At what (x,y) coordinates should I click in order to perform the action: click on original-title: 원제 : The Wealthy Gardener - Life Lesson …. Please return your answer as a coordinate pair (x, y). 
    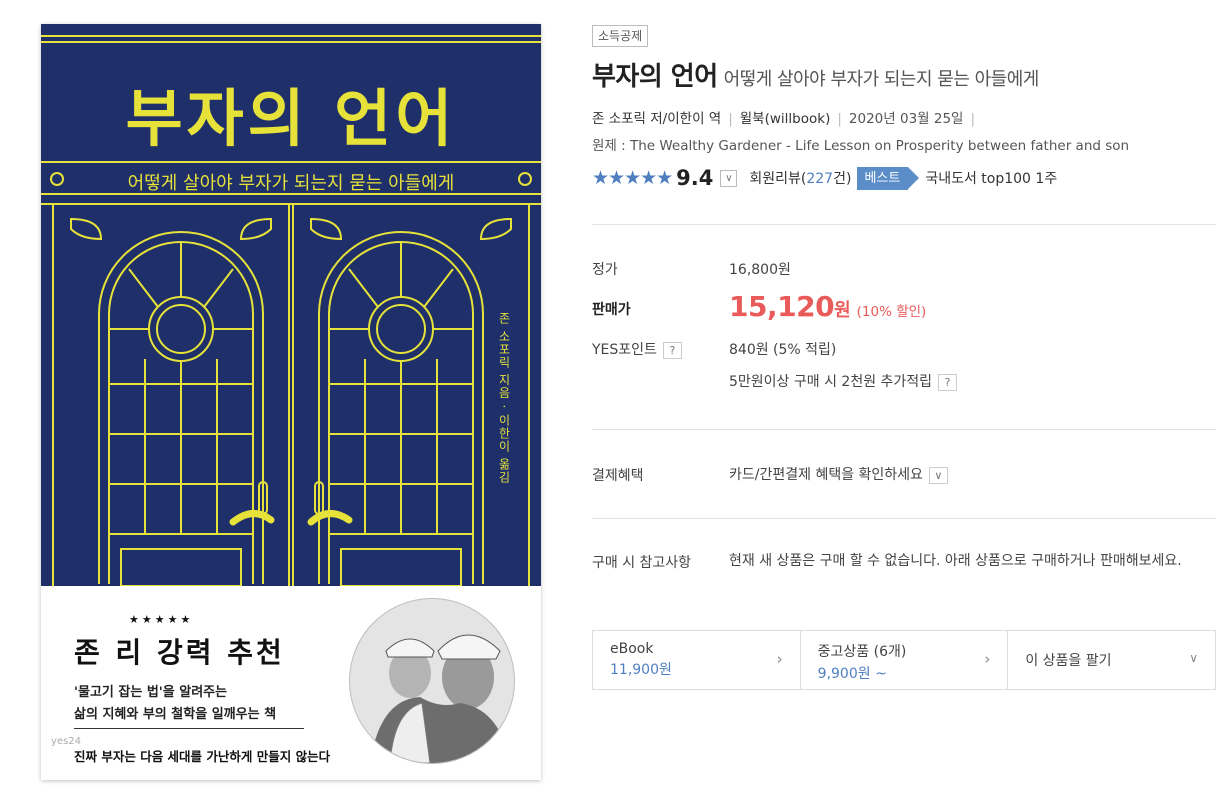
    Looking at the image, I should click on (861, 146).